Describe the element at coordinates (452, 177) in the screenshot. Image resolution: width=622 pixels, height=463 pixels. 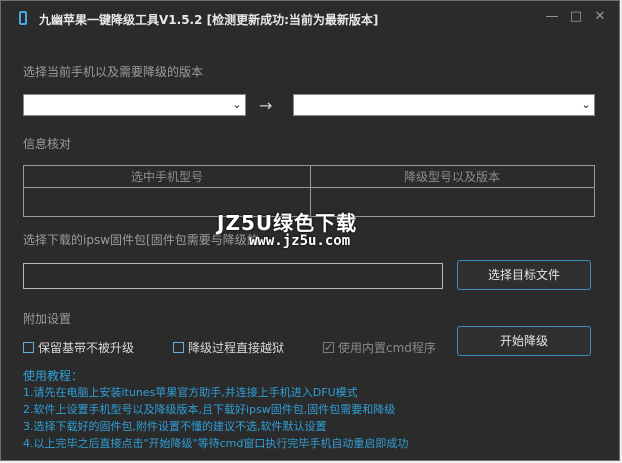
I see `col-header-downgrade: 降级型号以及版本` at that location.